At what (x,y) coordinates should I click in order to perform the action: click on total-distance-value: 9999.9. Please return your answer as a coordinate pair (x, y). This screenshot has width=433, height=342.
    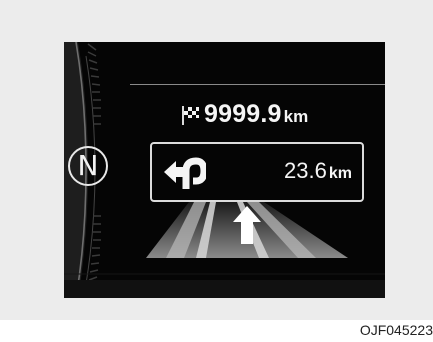
    Looking at the image, I should click on (243, 114).